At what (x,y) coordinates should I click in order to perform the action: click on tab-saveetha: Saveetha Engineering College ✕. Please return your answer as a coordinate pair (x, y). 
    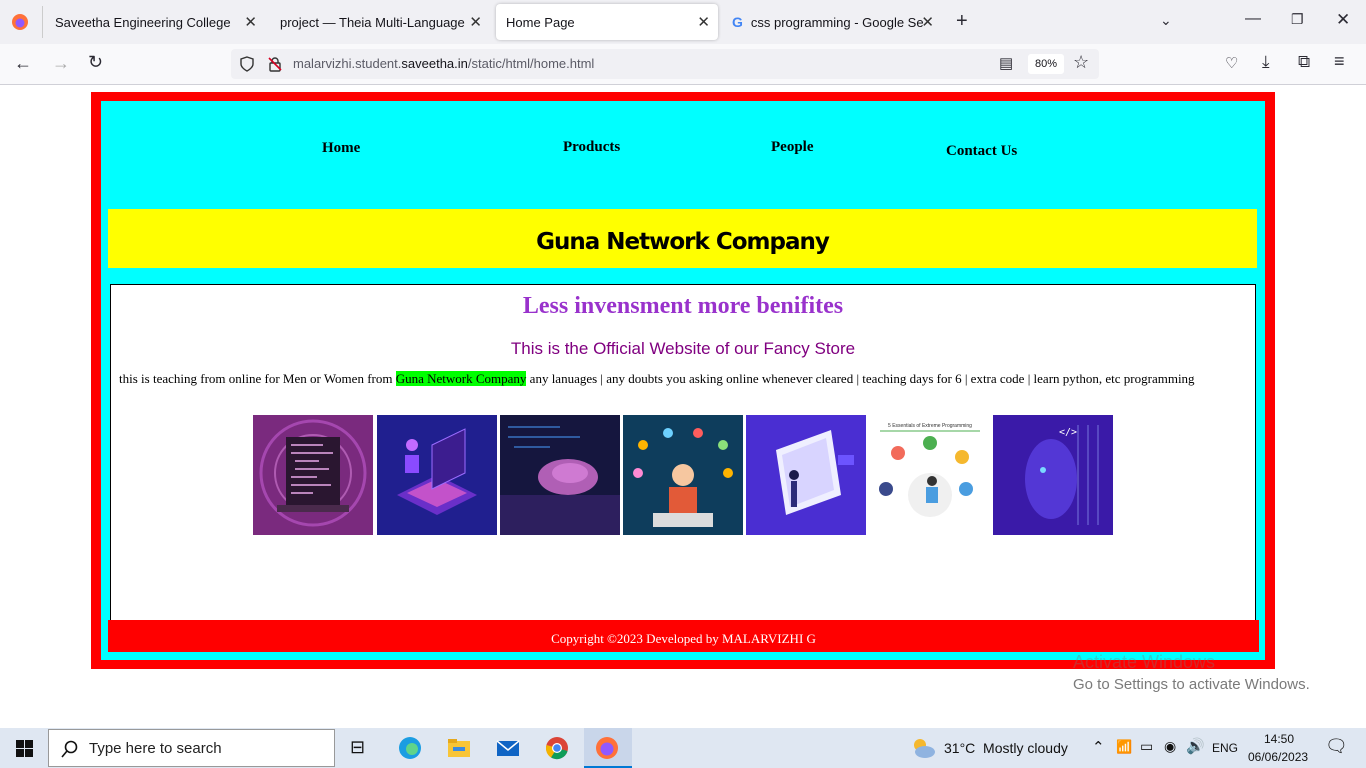
    Looking at the image, I should click on (155, 22).